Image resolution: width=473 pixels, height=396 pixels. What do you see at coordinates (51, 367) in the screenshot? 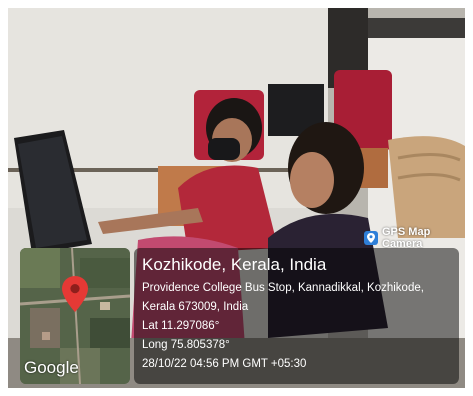
I see `google-logo: Google` at bounding box center [51, 367].